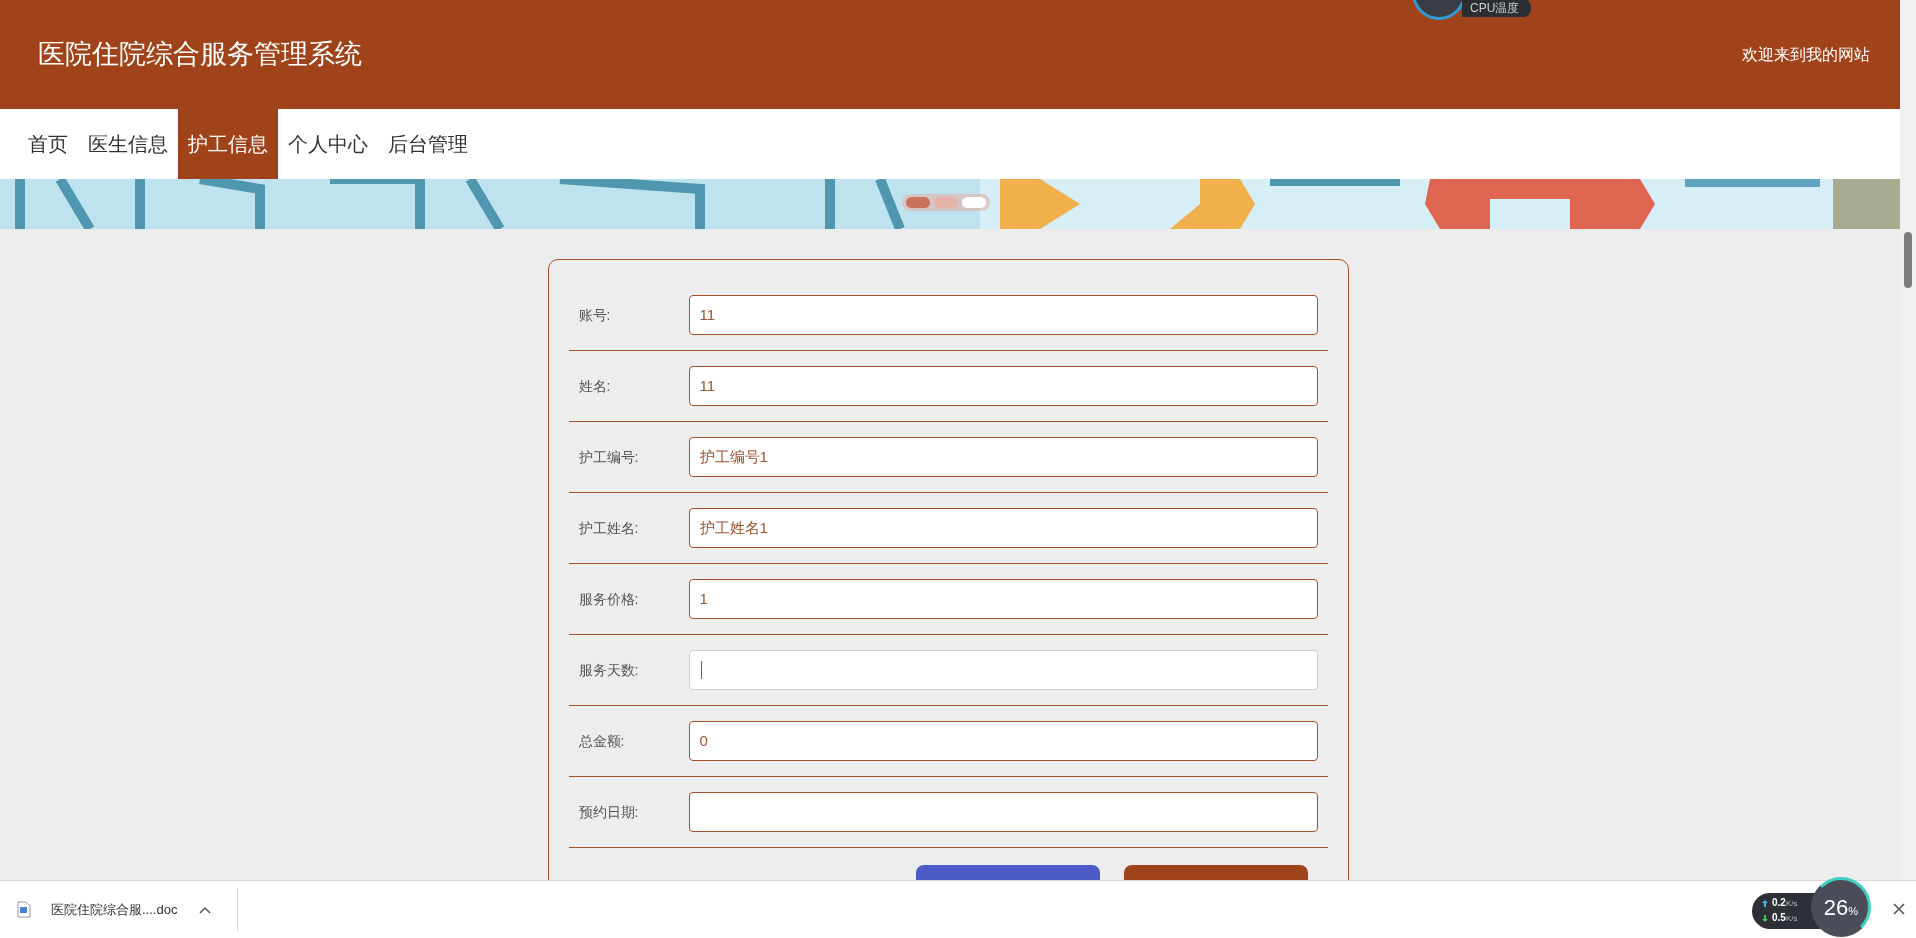  Describe the element at coordinates (228, 144) in the screenshot. I see `nav-tab: 护工信息` at that location.